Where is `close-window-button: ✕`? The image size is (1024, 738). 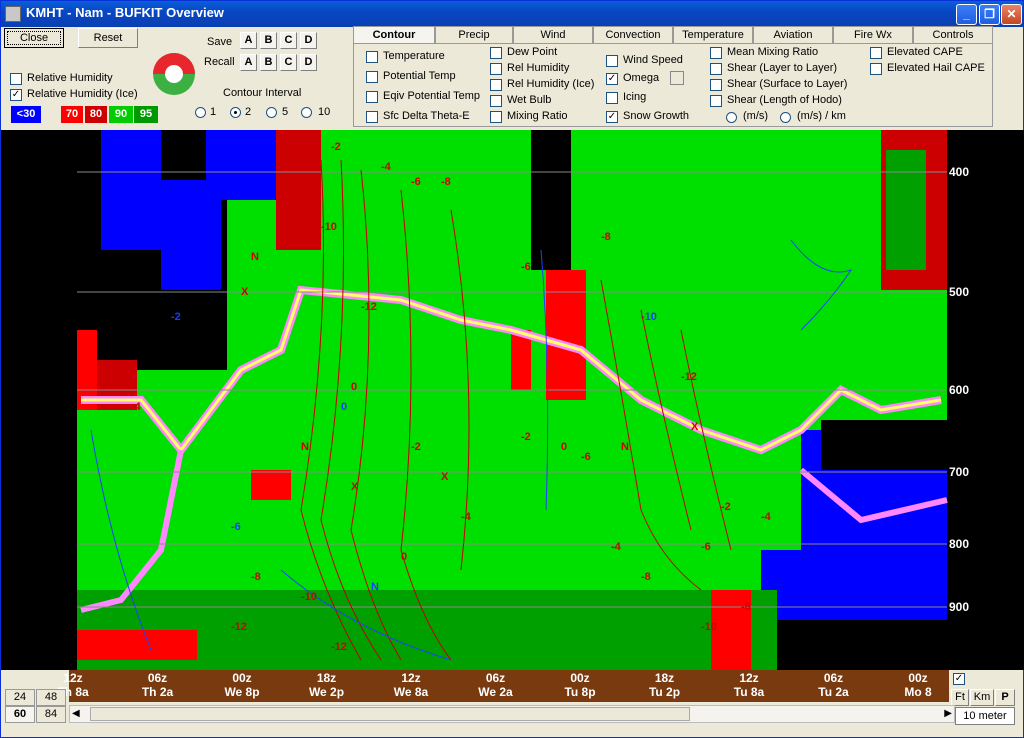 close-window-button: ✕ is located at coordinates (1011, 14).